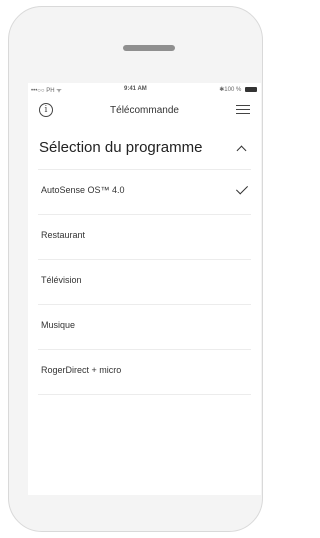  Describe the element at coordinates (135, 89) in the screenshot. I see `status-time: 9:41 AM` at that location.